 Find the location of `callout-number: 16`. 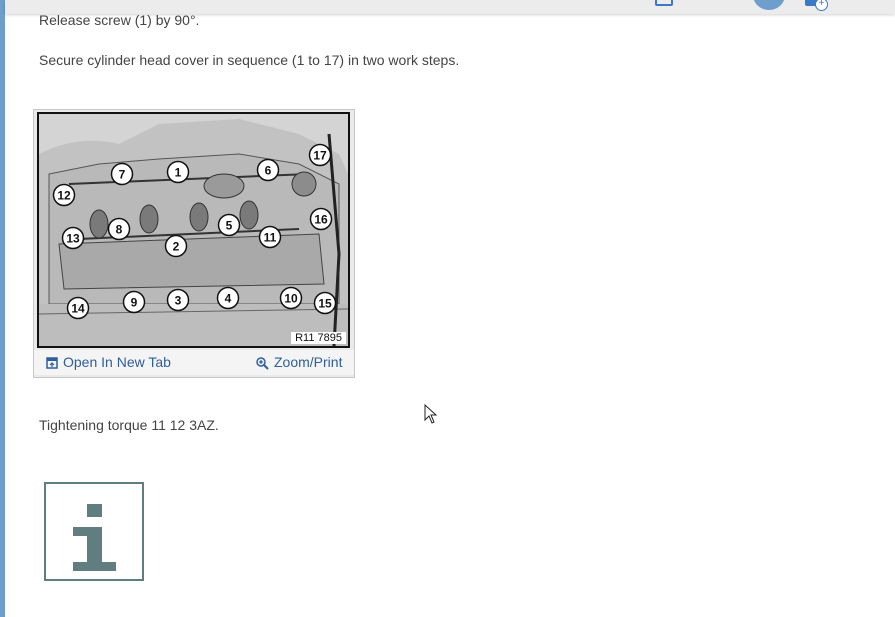

callout-number: 16 is located at coordinates (321, 220).